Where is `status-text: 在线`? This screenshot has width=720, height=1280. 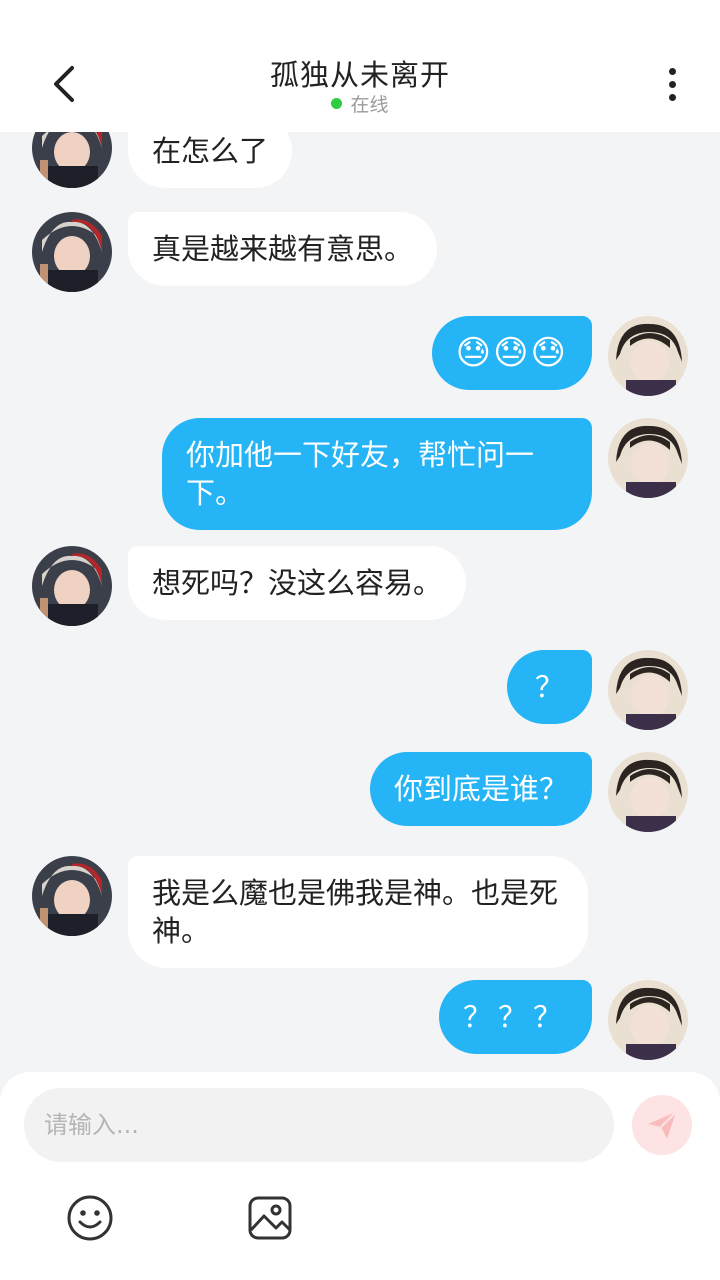
status-text: 在线 is located at coordinates (369, 105).